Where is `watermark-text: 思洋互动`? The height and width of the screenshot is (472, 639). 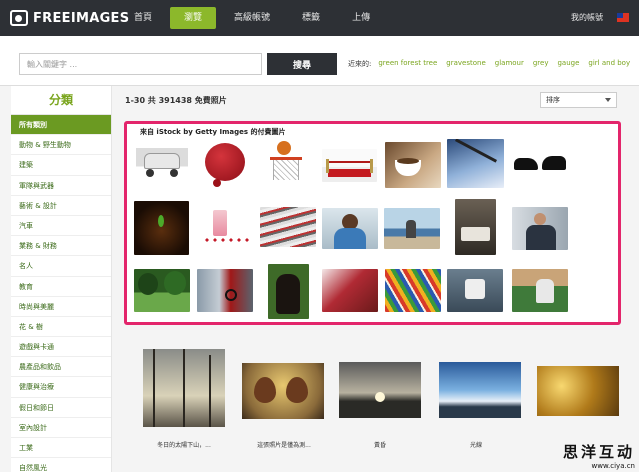
watermark-text: 思洋互动 is located at coordinates (598, 452).